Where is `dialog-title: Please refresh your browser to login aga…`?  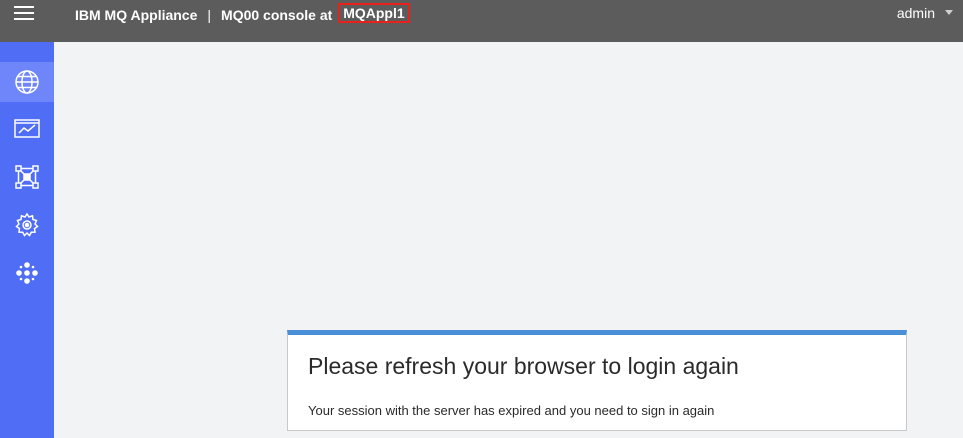 dialog-title: Please refresh your browser to login aga… is located at coordinates (523, 366).